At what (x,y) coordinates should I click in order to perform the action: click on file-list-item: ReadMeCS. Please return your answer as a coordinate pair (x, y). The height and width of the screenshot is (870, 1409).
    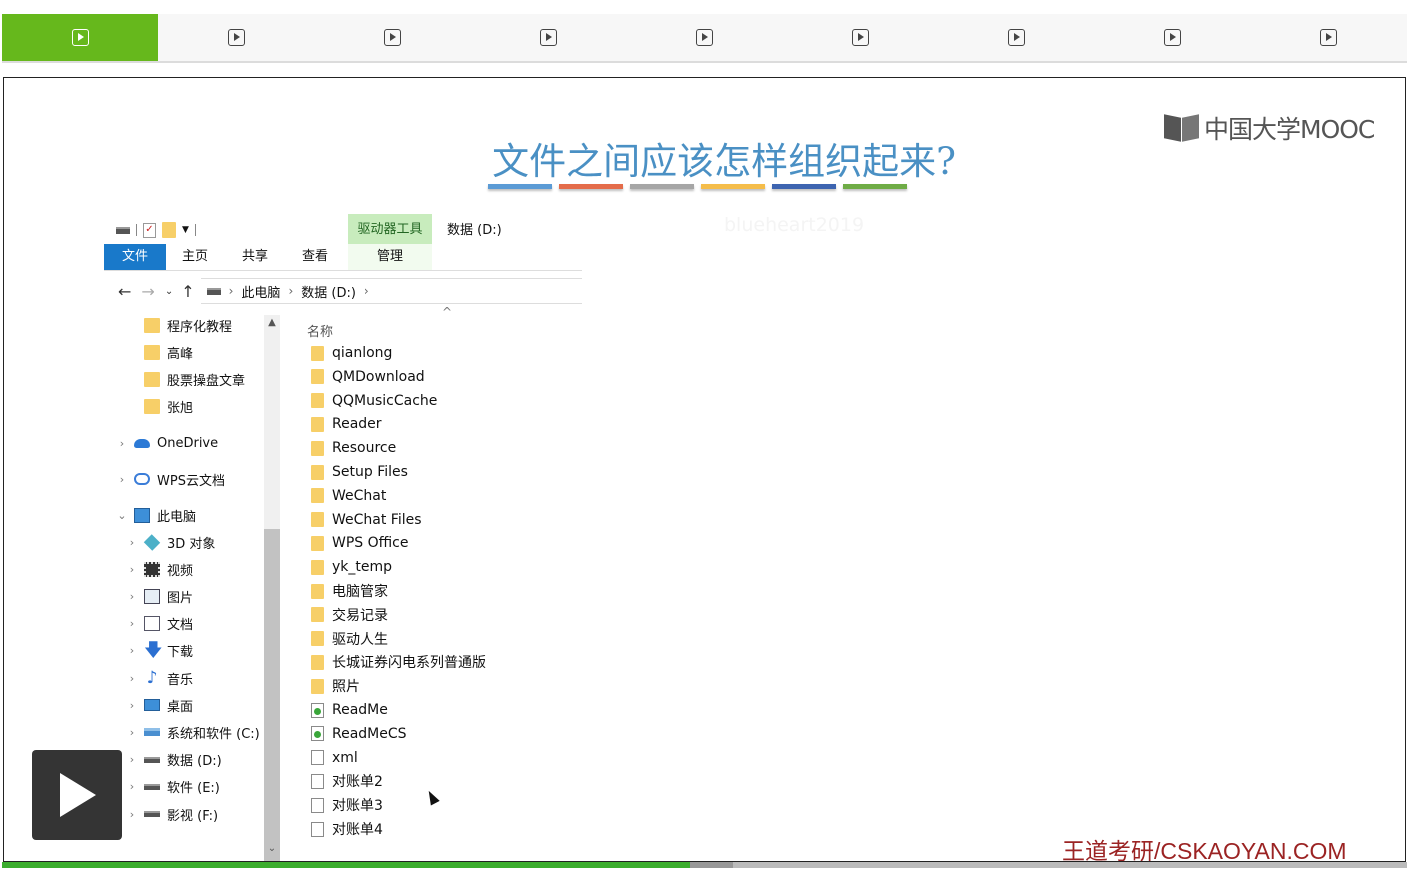
    Looking at the image, I should click on (359, 734).